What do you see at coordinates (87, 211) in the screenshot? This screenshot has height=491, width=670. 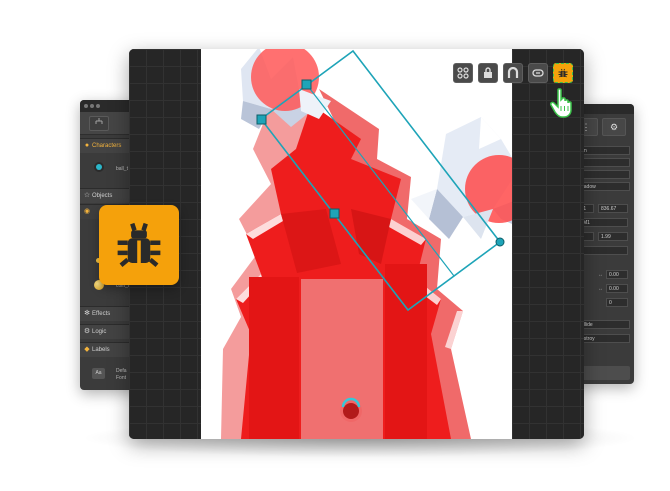 I see `target-icon: ◉` at bounding box center [87, 211].